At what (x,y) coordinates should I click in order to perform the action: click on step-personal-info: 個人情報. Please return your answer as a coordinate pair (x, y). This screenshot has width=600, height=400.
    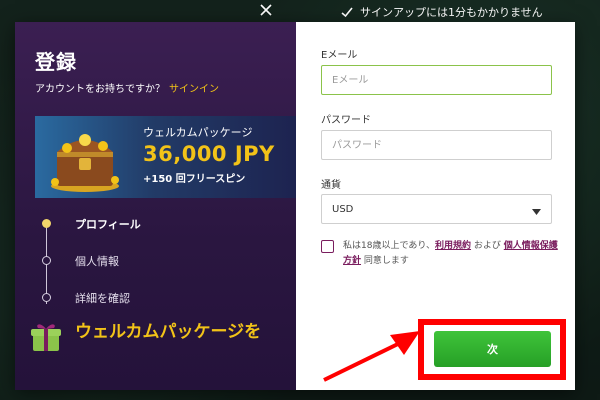
    Looking at the image, I should click on (97, 261).